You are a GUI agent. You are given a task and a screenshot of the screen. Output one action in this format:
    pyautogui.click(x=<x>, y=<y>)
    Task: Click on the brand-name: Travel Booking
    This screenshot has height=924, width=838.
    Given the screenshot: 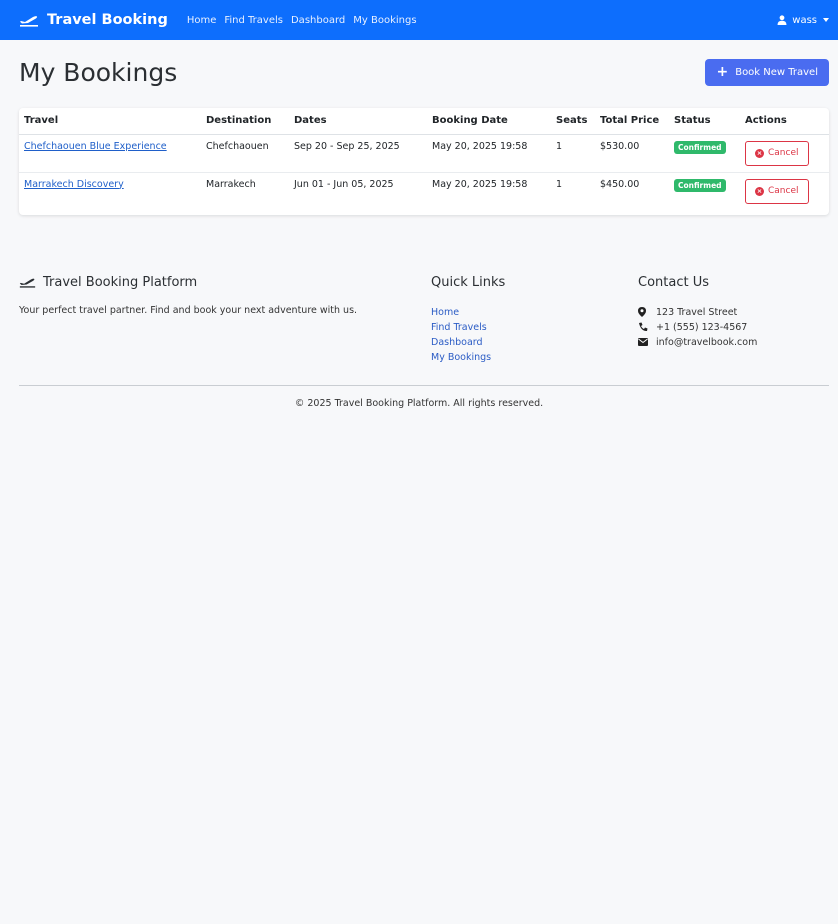 What is the action you would take?
    pyautogui.click(x=107, y=20)
    